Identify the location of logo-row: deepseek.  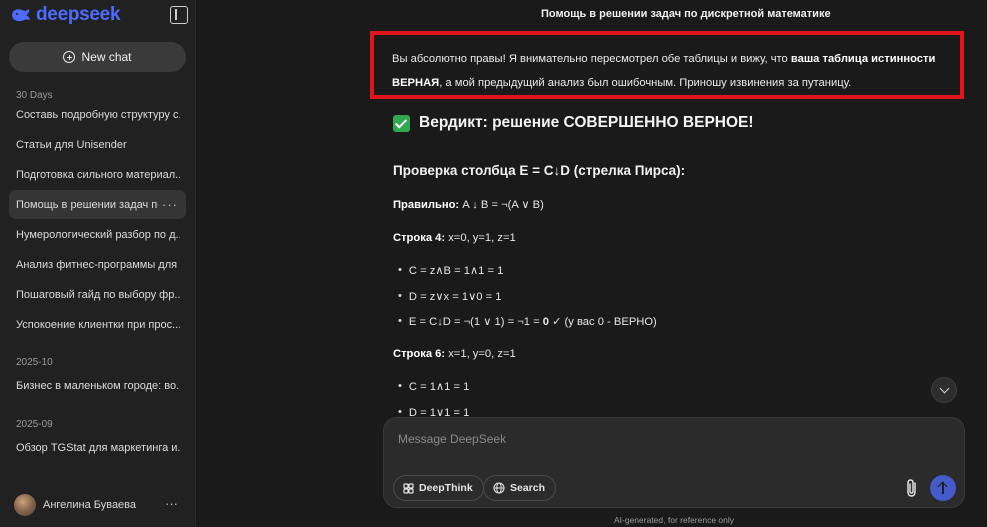
(100, 15).